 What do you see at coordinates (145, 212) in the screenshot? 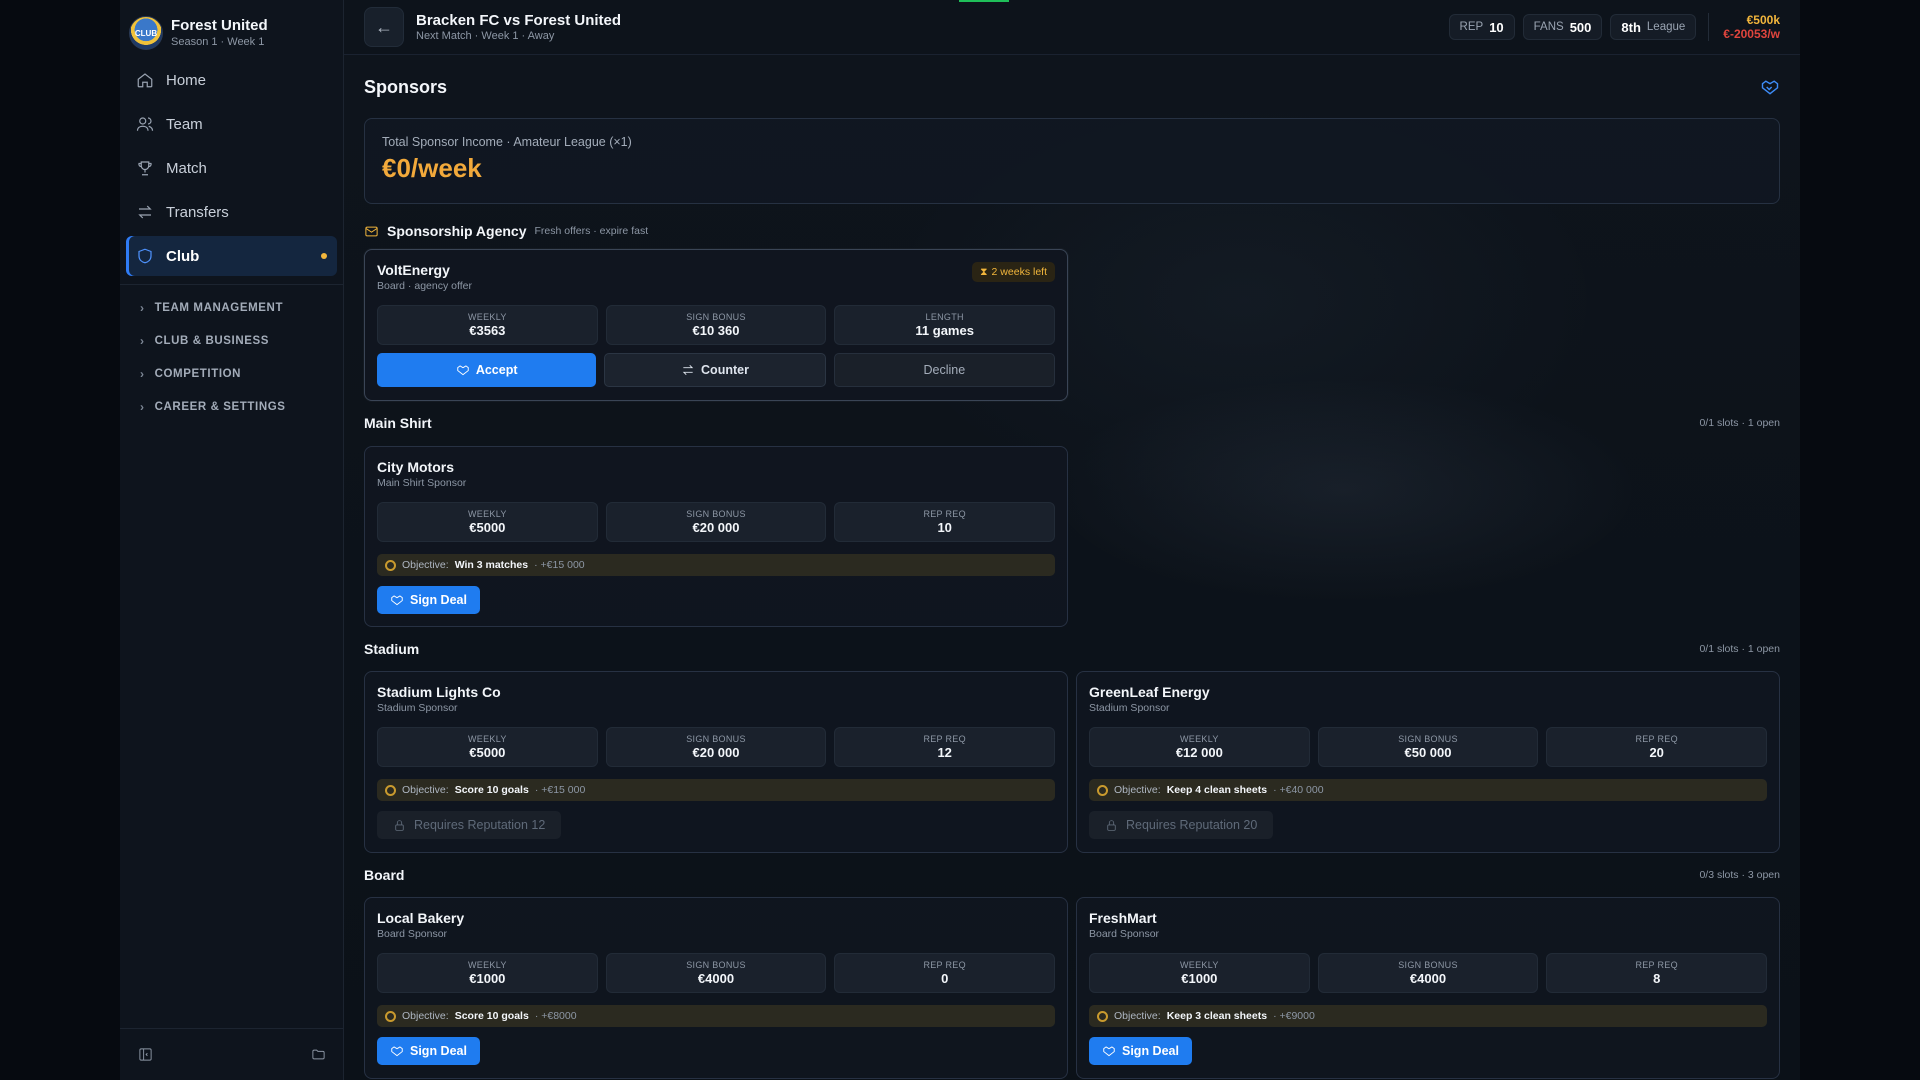
I see `transfer-icon` at bounding box center [145, 212].